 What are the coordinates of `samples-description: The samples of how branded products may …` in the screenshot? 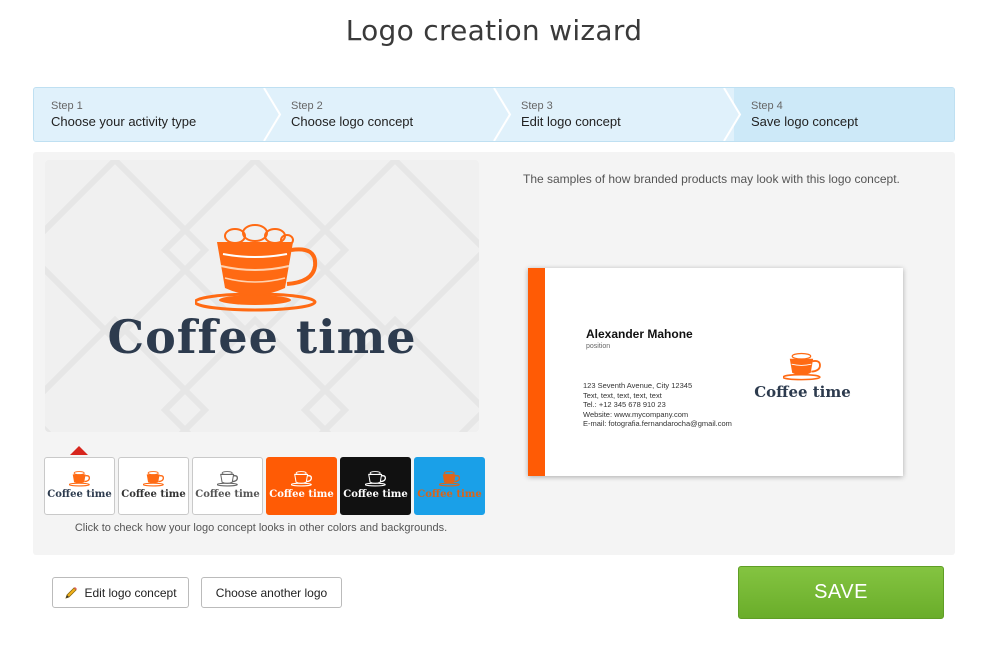 It's located at (711, 179).